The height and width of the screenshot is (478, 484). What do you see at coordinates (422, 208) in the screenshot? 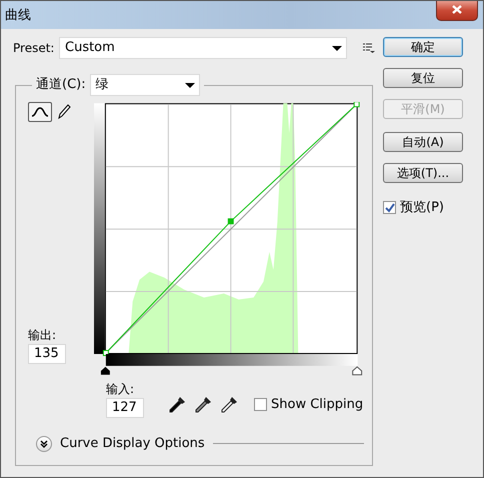
I see `preview-label: 预览(P)` at bounding box center [422, 208].